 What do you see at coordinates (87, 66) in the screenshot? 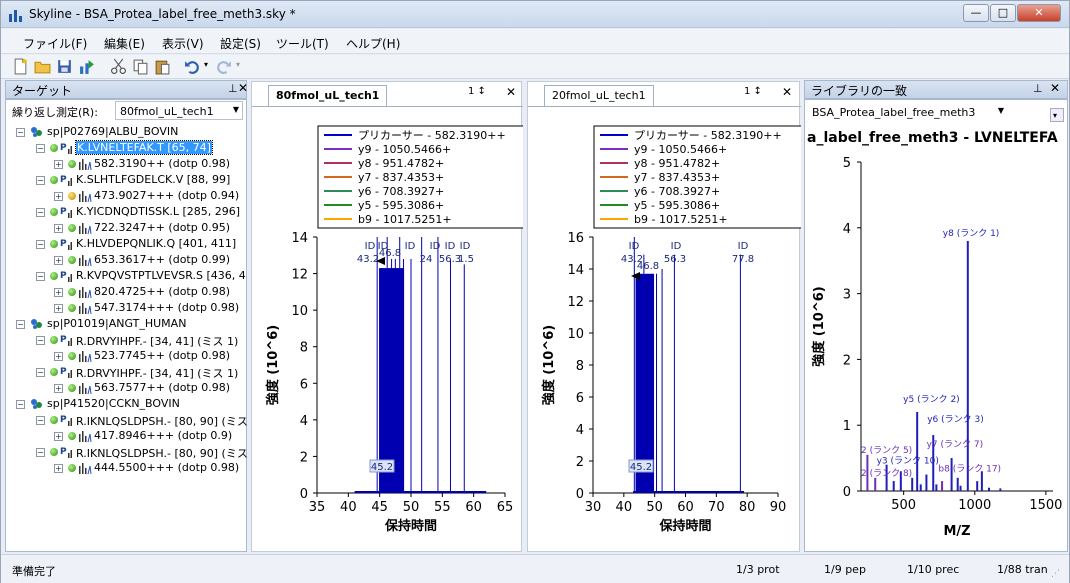
I see `import-results-icon` at bounding box center [87, 66].